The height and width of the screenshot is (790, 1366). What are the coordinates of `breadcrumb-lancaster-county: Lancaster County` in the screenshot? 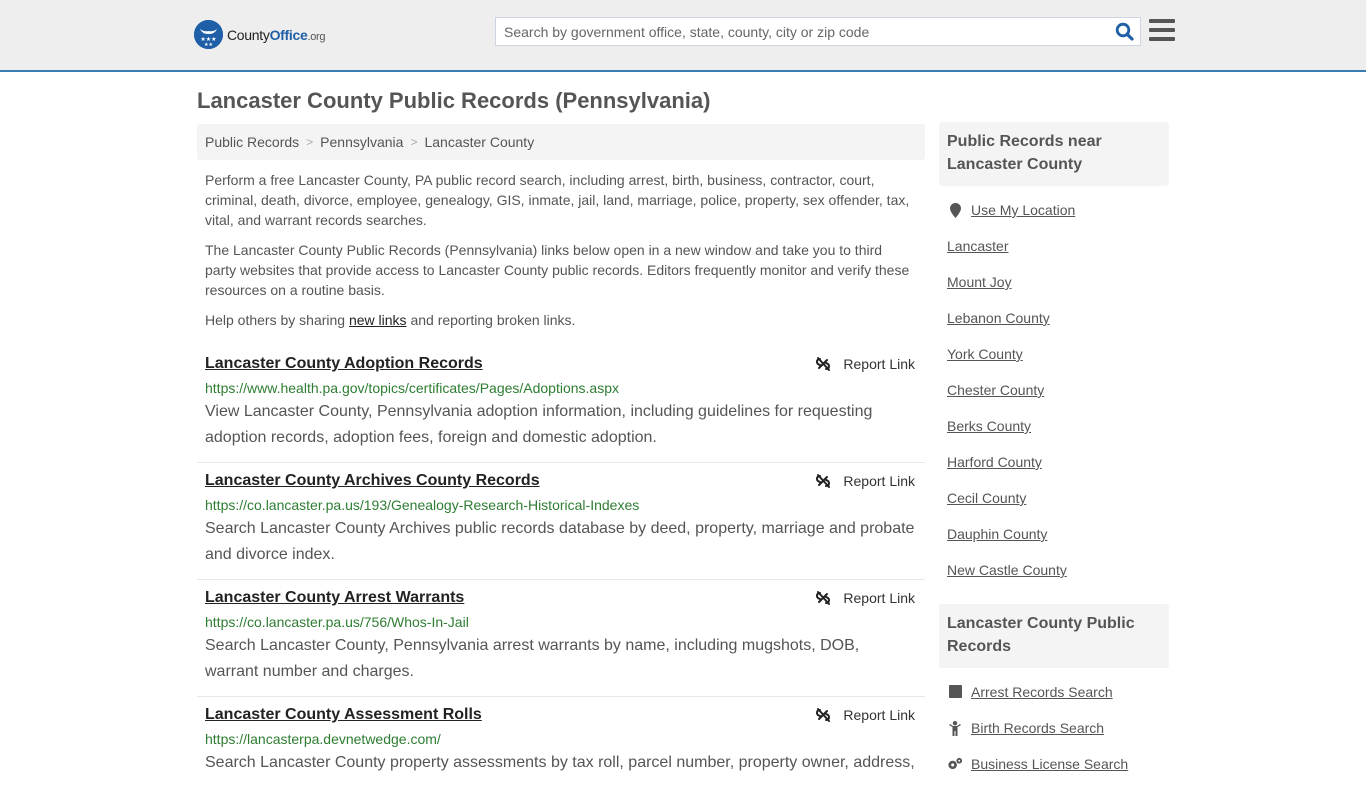 It's located at (479, 142).